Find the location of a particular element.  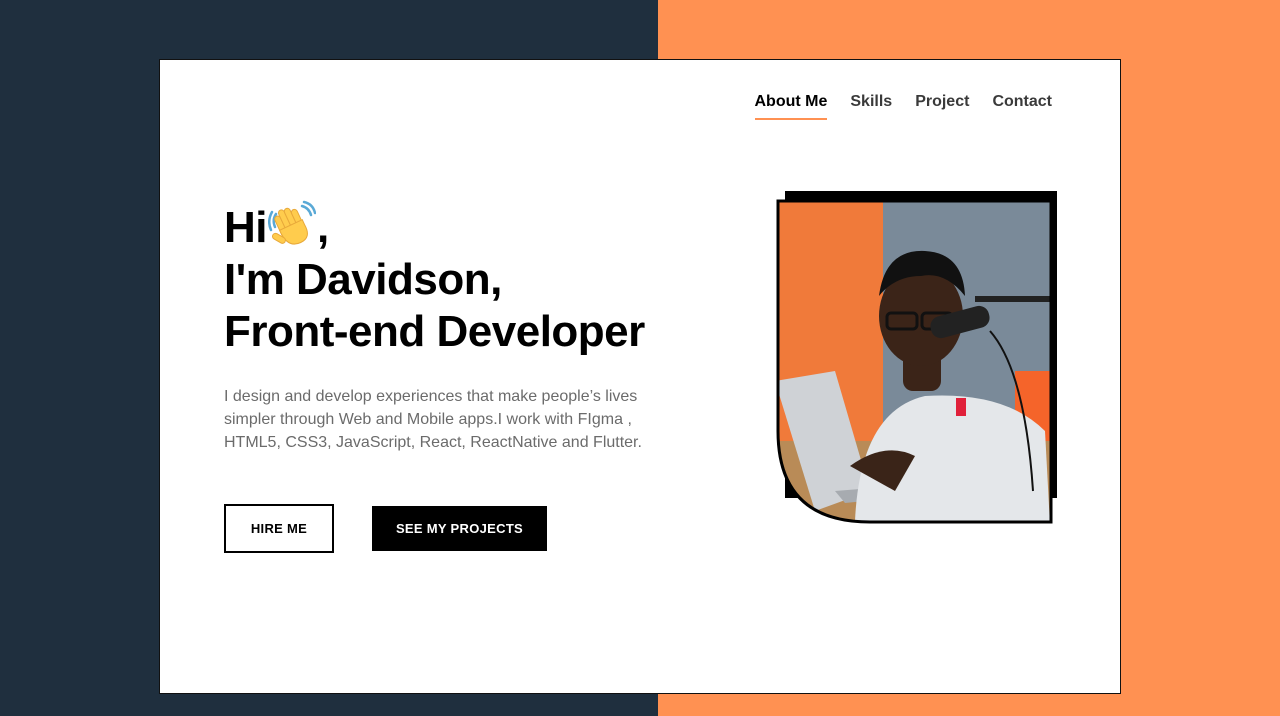

waving-hand-icon is located at coordinates (292, 224).